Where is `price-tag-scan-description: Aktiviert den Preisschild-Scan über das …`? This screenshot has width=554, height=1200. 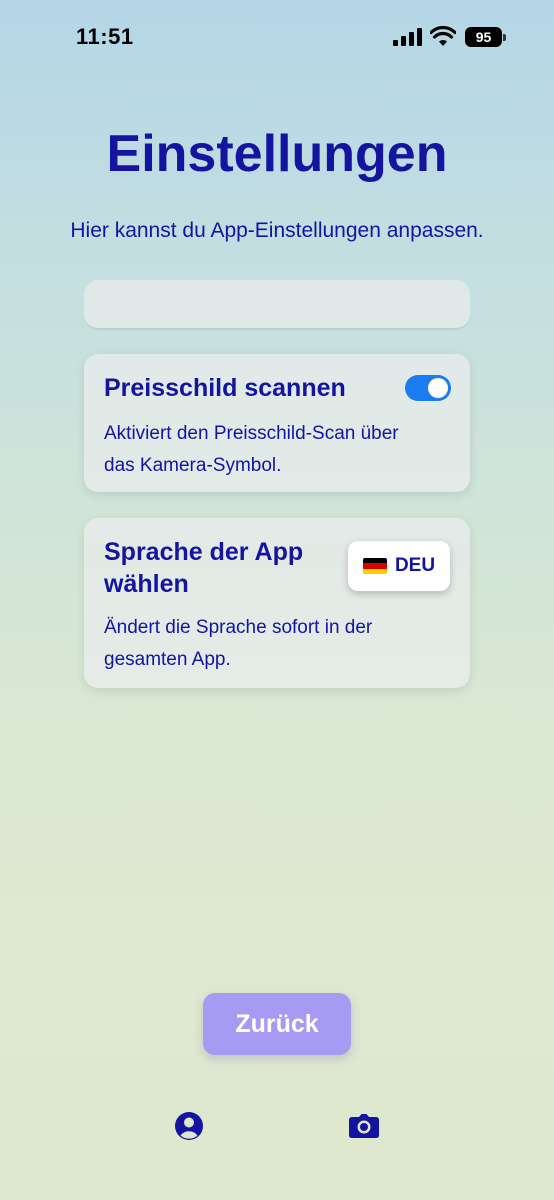
price-tag-scan-description: Aktiviert den Preisschild-Scan über das … is located at coordinates (251, 449).